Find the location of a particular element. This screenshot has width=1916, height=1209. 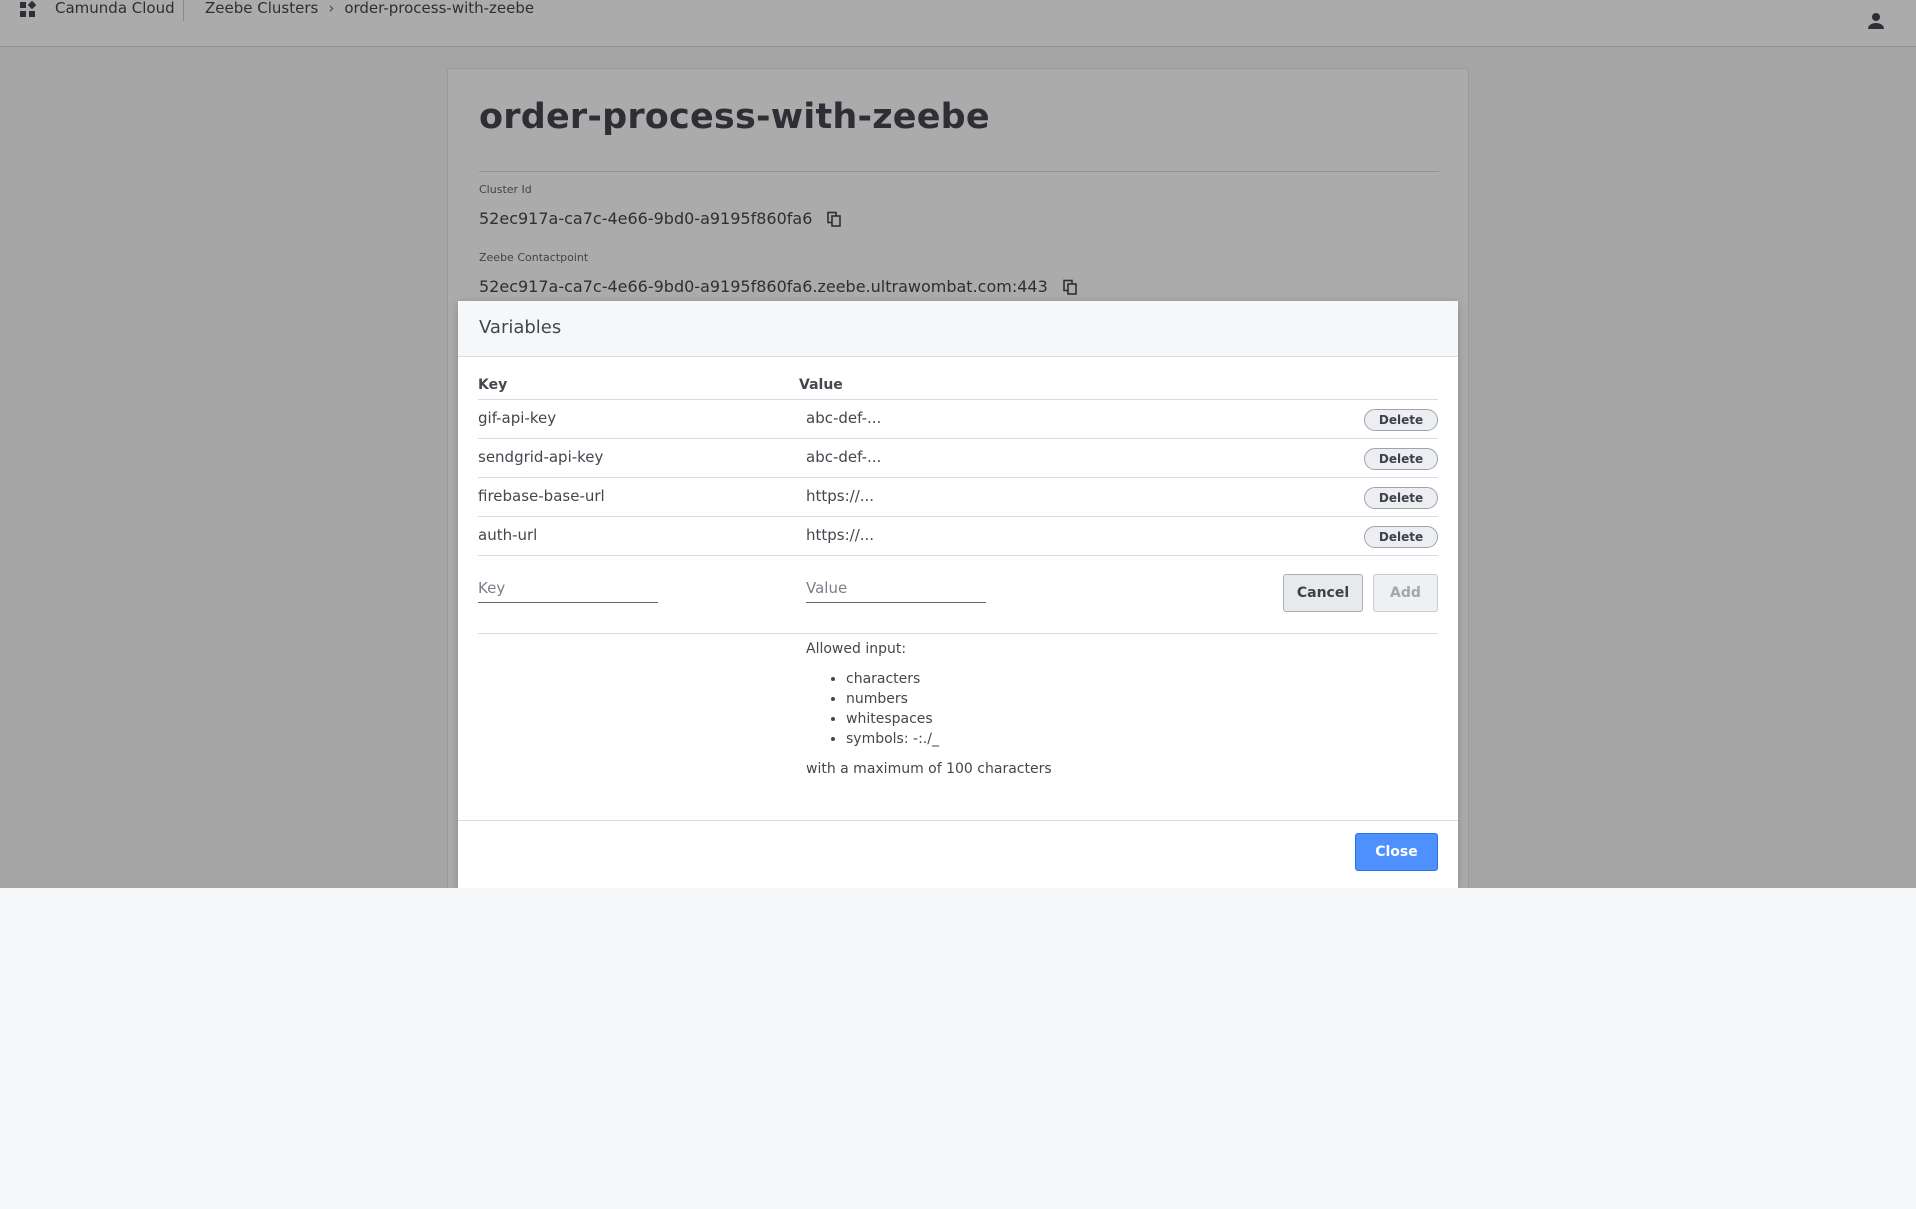

help-intro: Allowed input: is located at coordinates (856, 649).